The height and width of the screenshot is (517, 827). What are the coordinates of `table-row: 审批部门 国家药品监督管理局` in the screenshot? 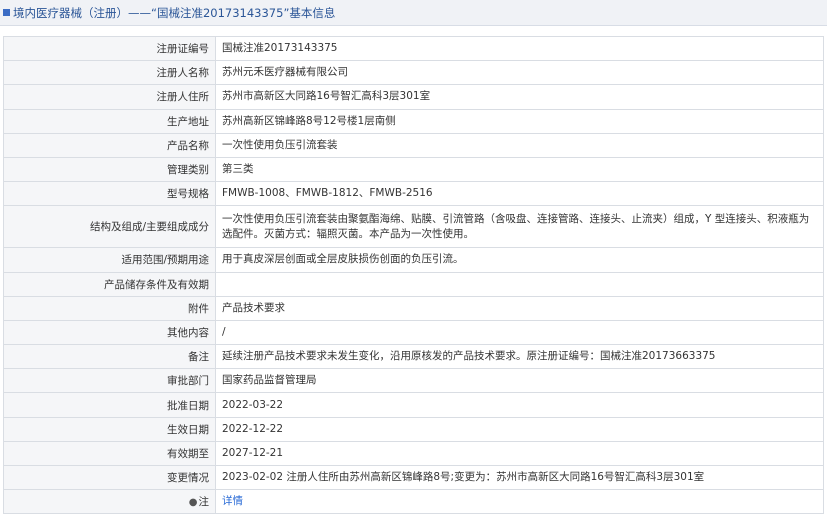 It's located at (413, 381).